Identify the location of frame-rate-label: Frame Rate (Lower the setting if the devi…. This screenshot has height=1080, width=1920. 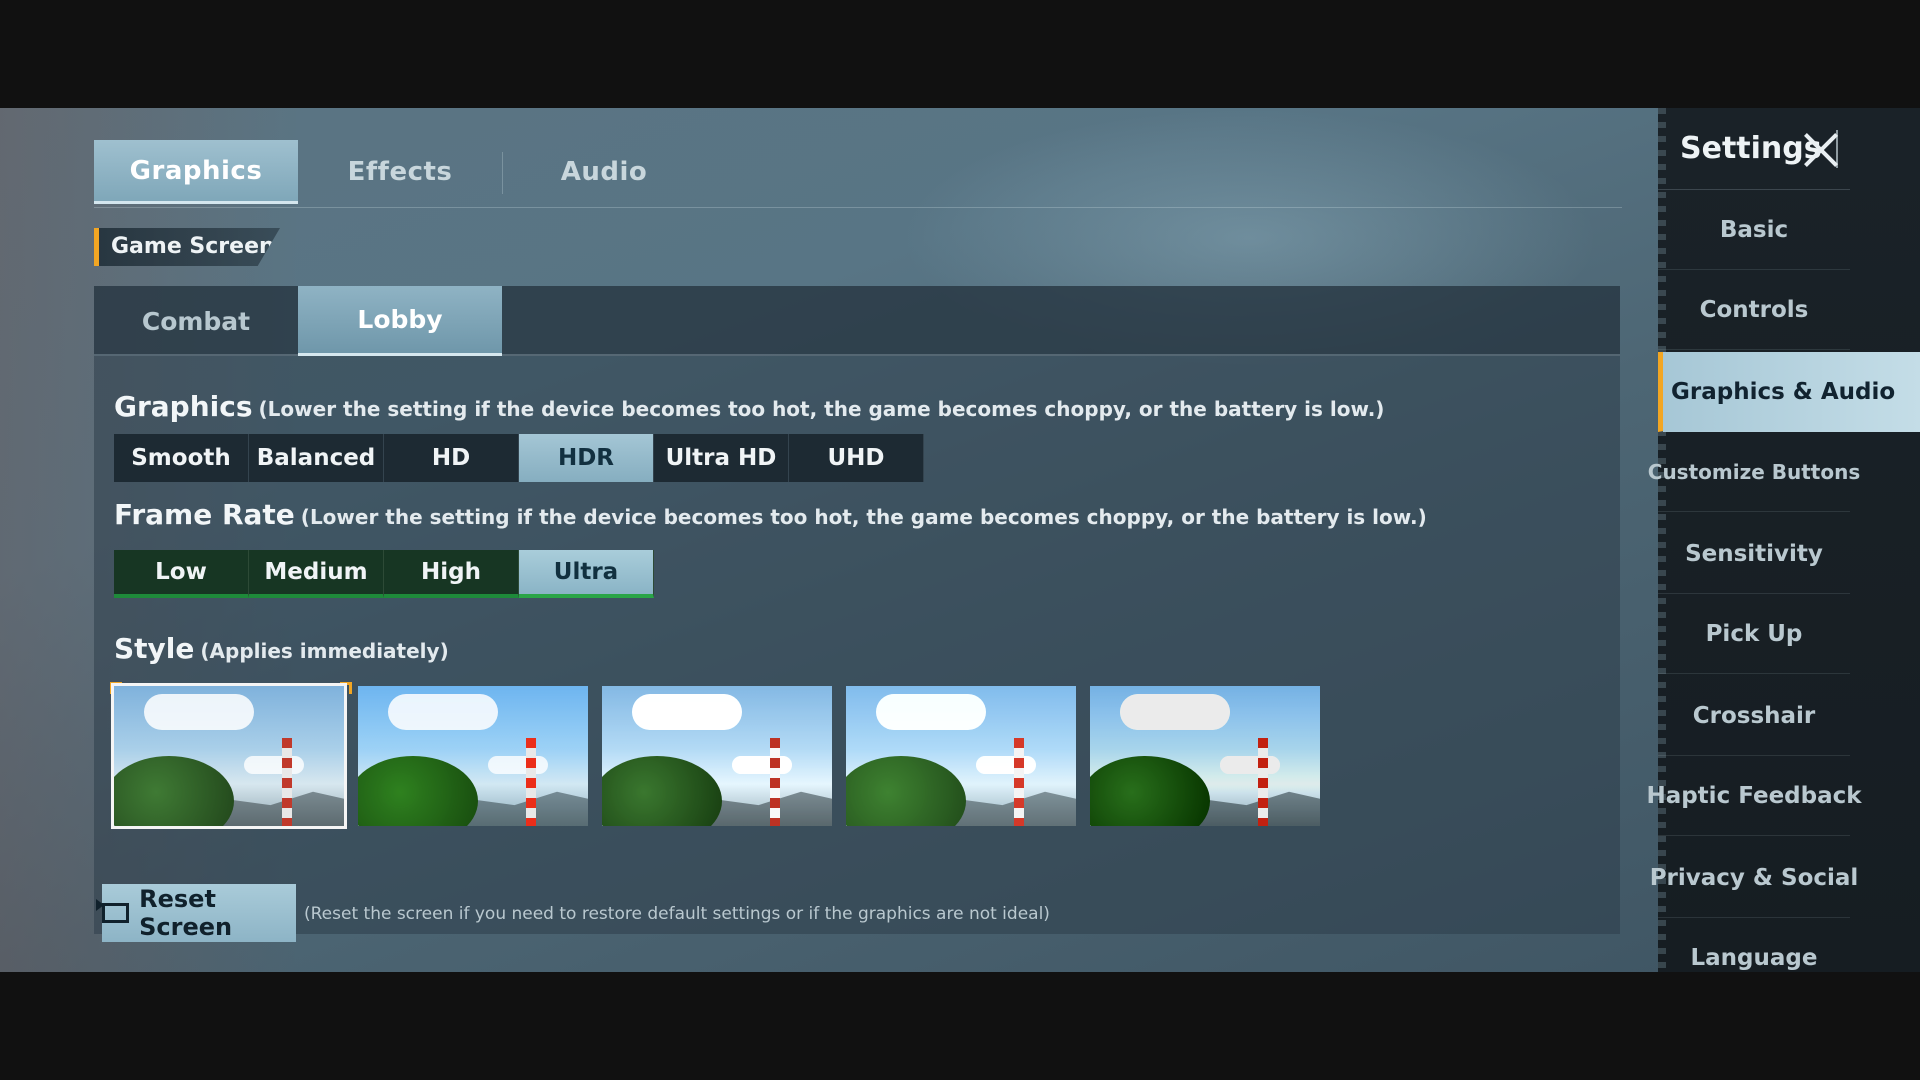
(770, 514).